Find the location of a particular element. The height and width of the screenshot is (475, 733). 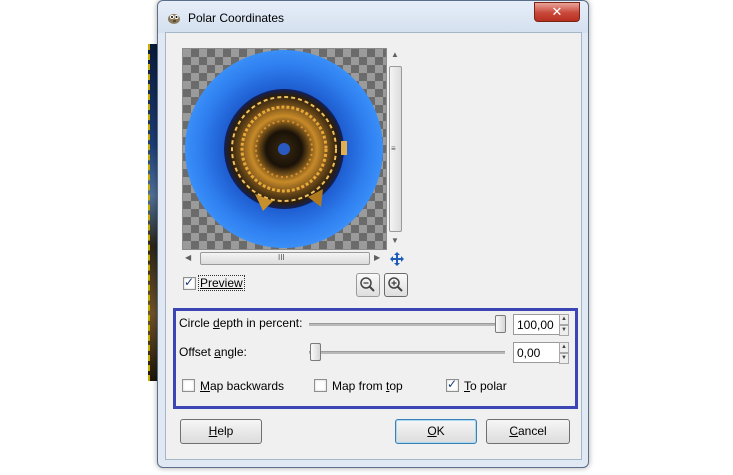

horizontal-scroll-thumb is located at coordinates (285, 258).